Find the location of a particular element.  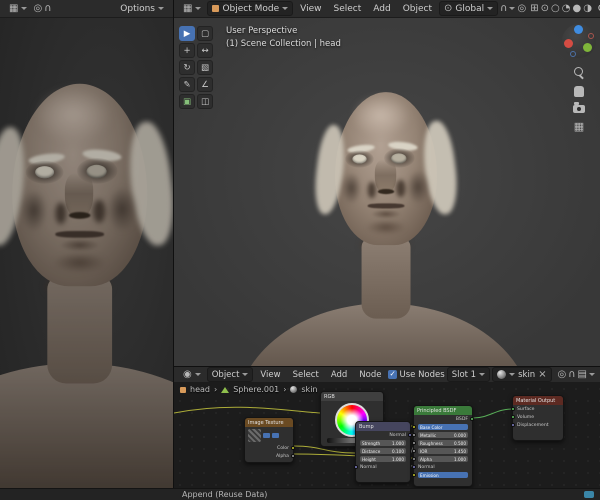

image-thumbnail is located at coordinates (254, 435).